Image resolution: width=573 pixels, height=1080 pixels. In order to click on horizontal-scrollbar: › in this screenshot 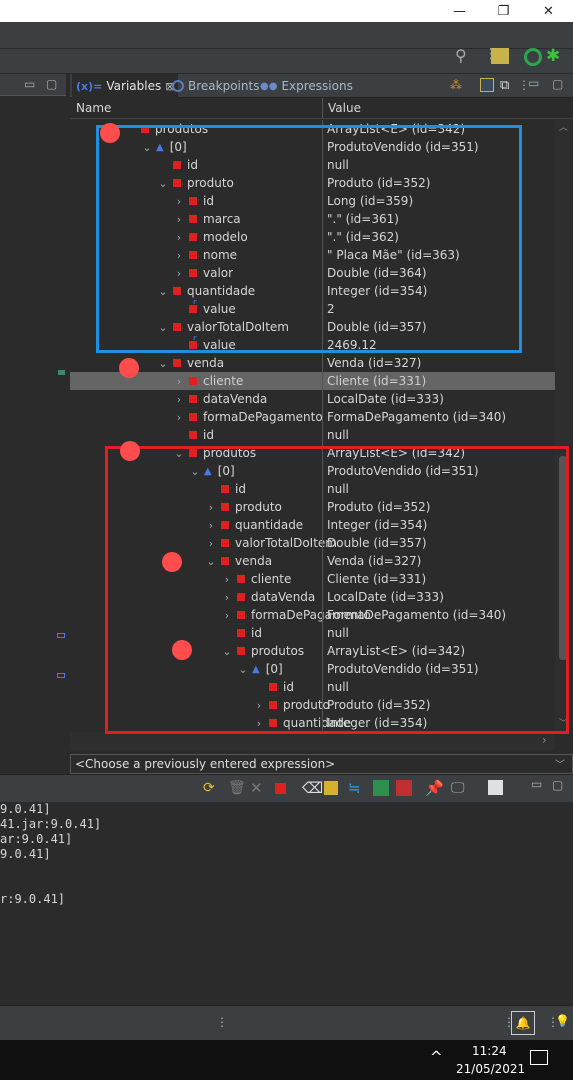, I will do `click(312, 741)`.